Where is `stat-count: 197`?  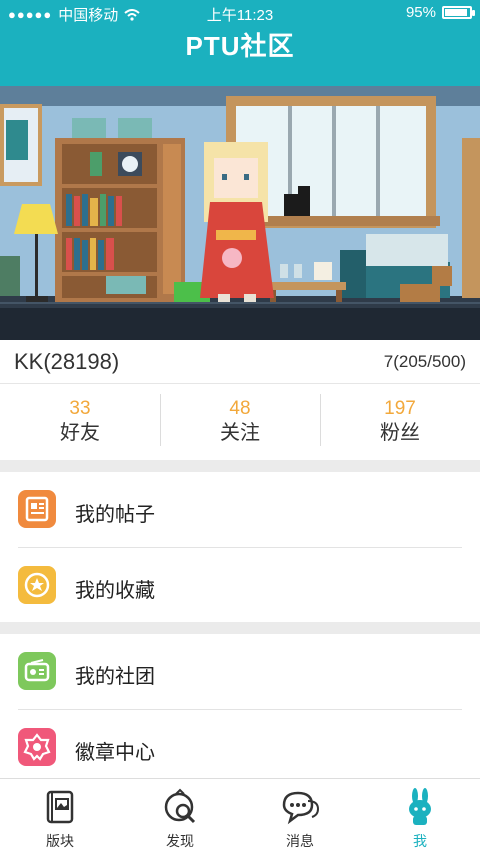
stat-count: 197 is located at coordinates (400, 408).